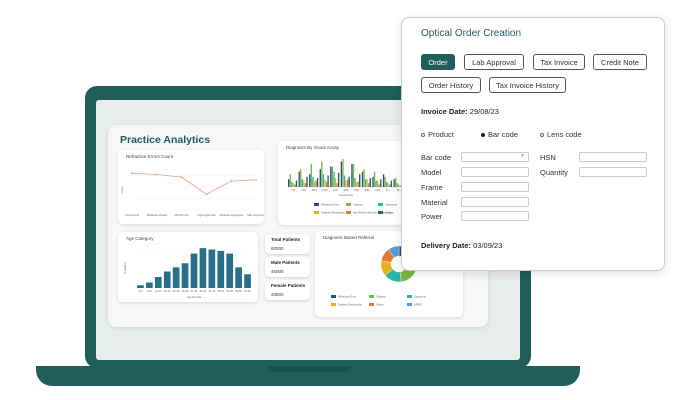  What do you see at coordinates (471, 33) in the screenshot?
I see `form-title: Optical Order Creation` at bounding box center [471, 33].